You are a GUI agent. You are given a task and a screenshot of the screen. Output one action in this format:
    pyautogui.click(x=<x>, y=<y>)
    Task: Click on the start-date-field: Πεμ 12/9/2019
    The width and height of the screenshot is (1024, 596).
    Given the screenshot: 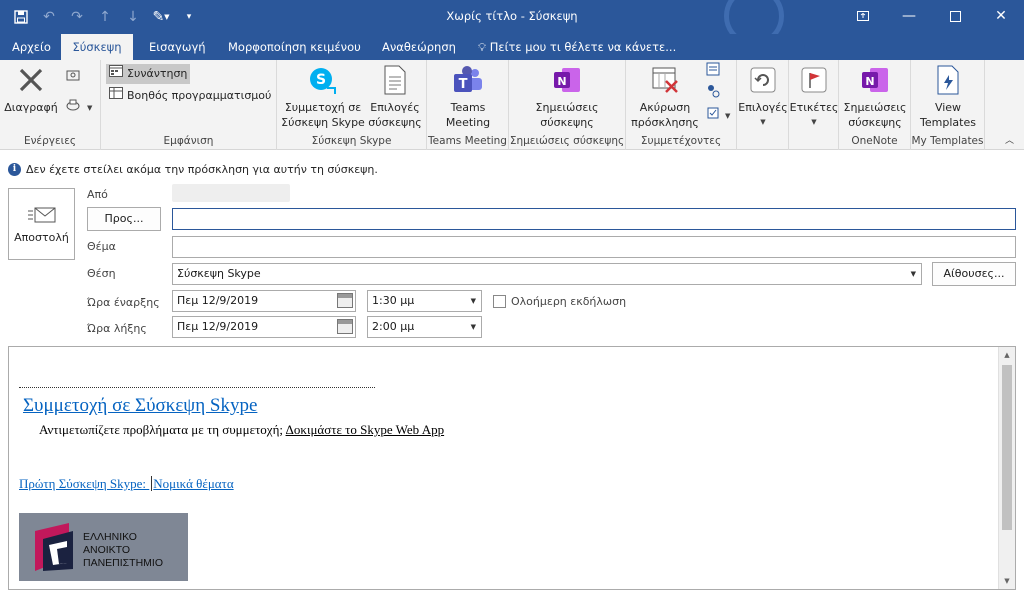 What is the action you would take?
    pyautogui.click(x=264, y=301)
    